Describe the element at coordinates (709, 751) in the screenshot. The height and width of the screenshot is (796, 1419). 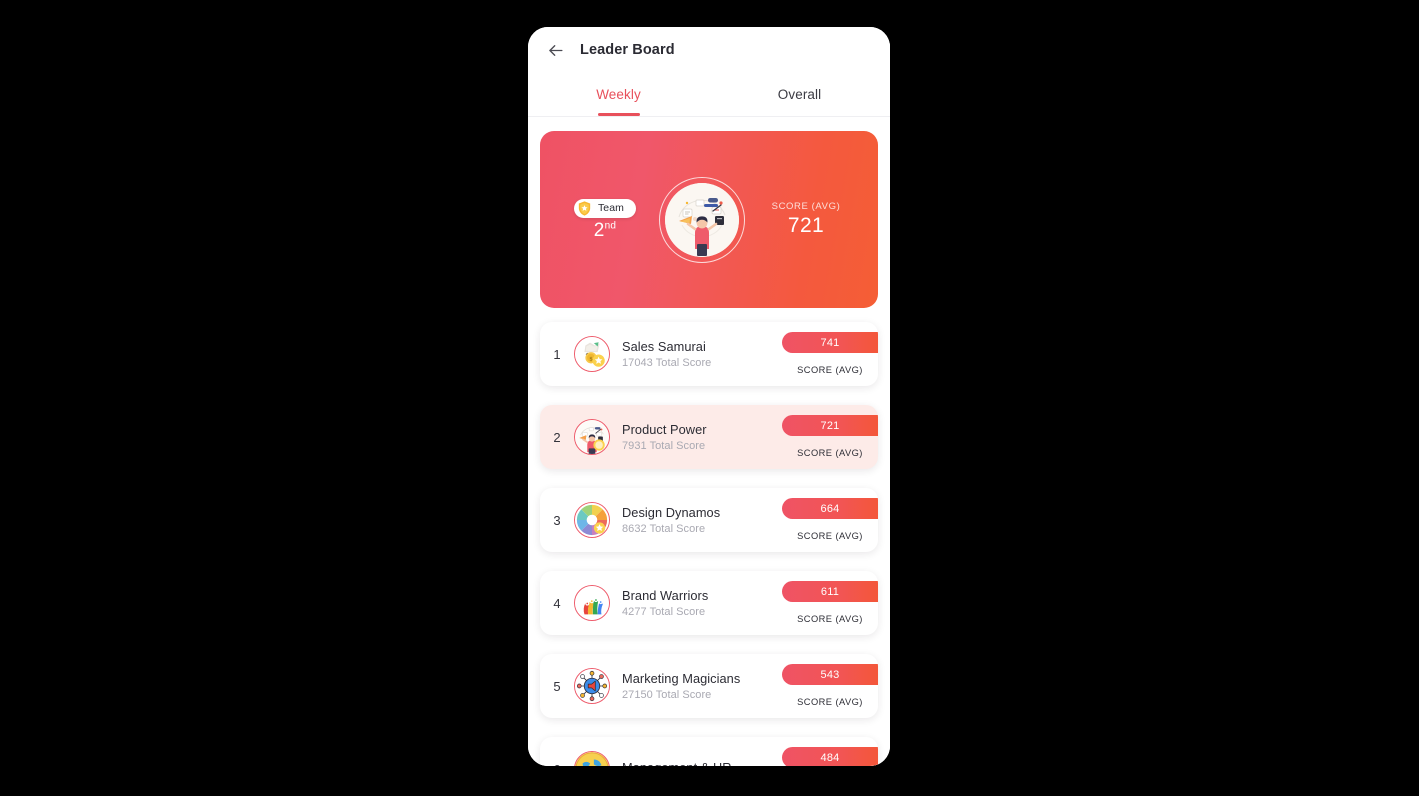
I see `table-row: 6 Management &` at that location.